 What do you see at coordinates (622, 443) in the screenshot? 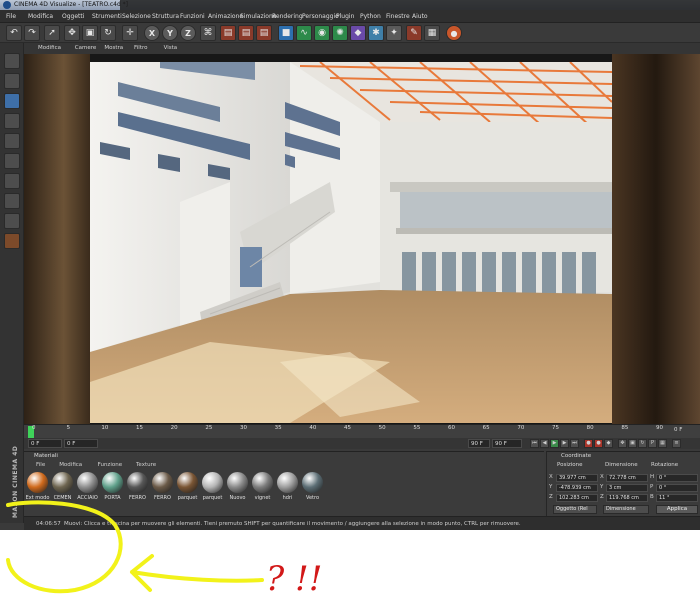
I see `key-position-icon: ✥` at bounding box center [622, 443].